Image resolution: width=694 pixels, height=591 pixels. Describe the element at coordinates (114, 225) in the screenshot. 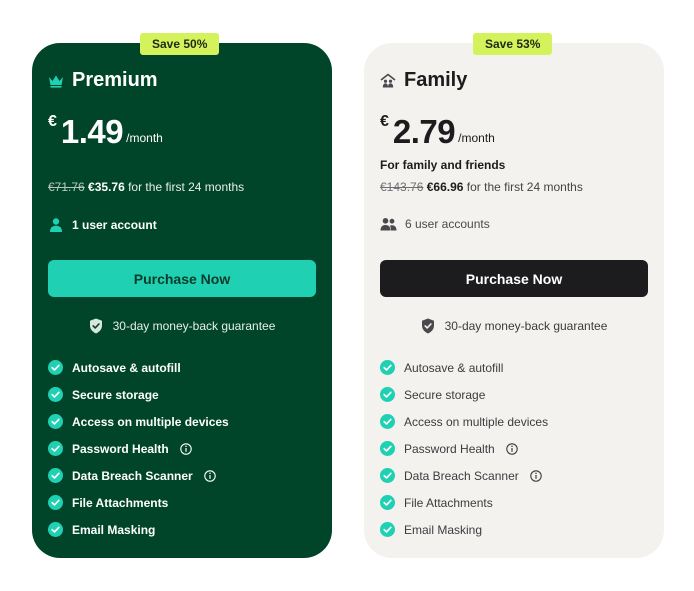

I see `accounts-label: 1 user account` at that location.